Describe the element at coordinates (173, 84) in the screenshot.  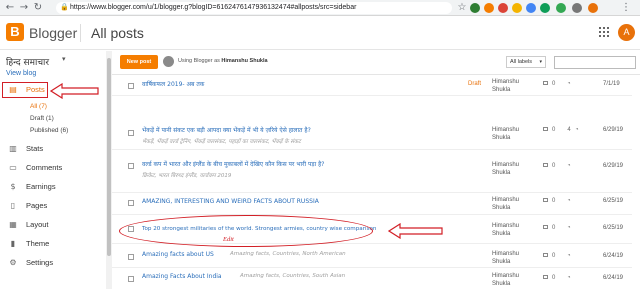
I see `post-title-link: वार्षिकफल 2019- अब तक` at that location.